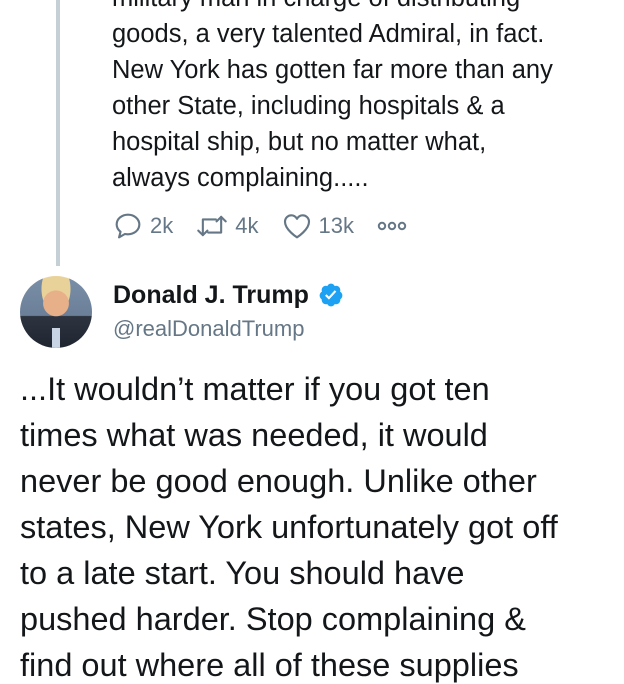 The height and width of the screenshot is (684, 624). I want to click on tweet-actions: 2k 4k 13k, so click(271, 226).